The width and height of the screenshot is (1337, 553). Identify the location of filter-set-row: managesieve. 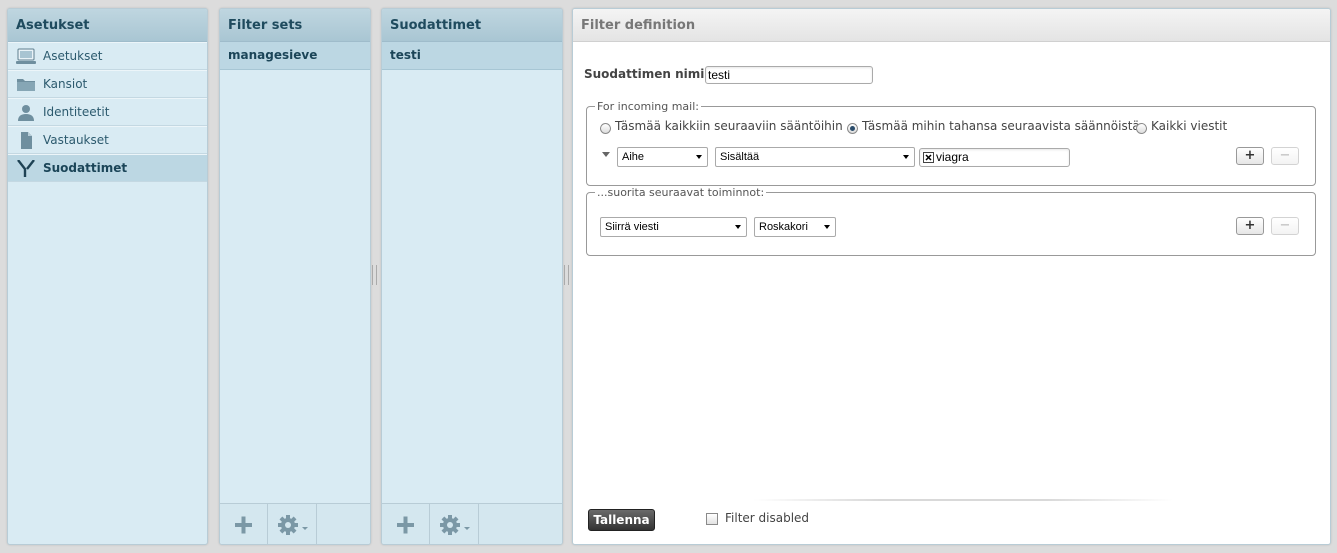
(295, 56).